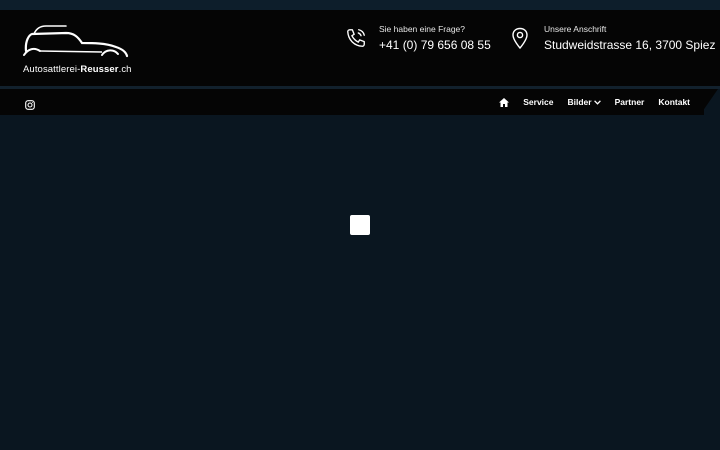 This screenshot has width=720, height=450. Describe the element at coordinates (709, 102) in the screenshot. I see `navbar-tail` at that location.